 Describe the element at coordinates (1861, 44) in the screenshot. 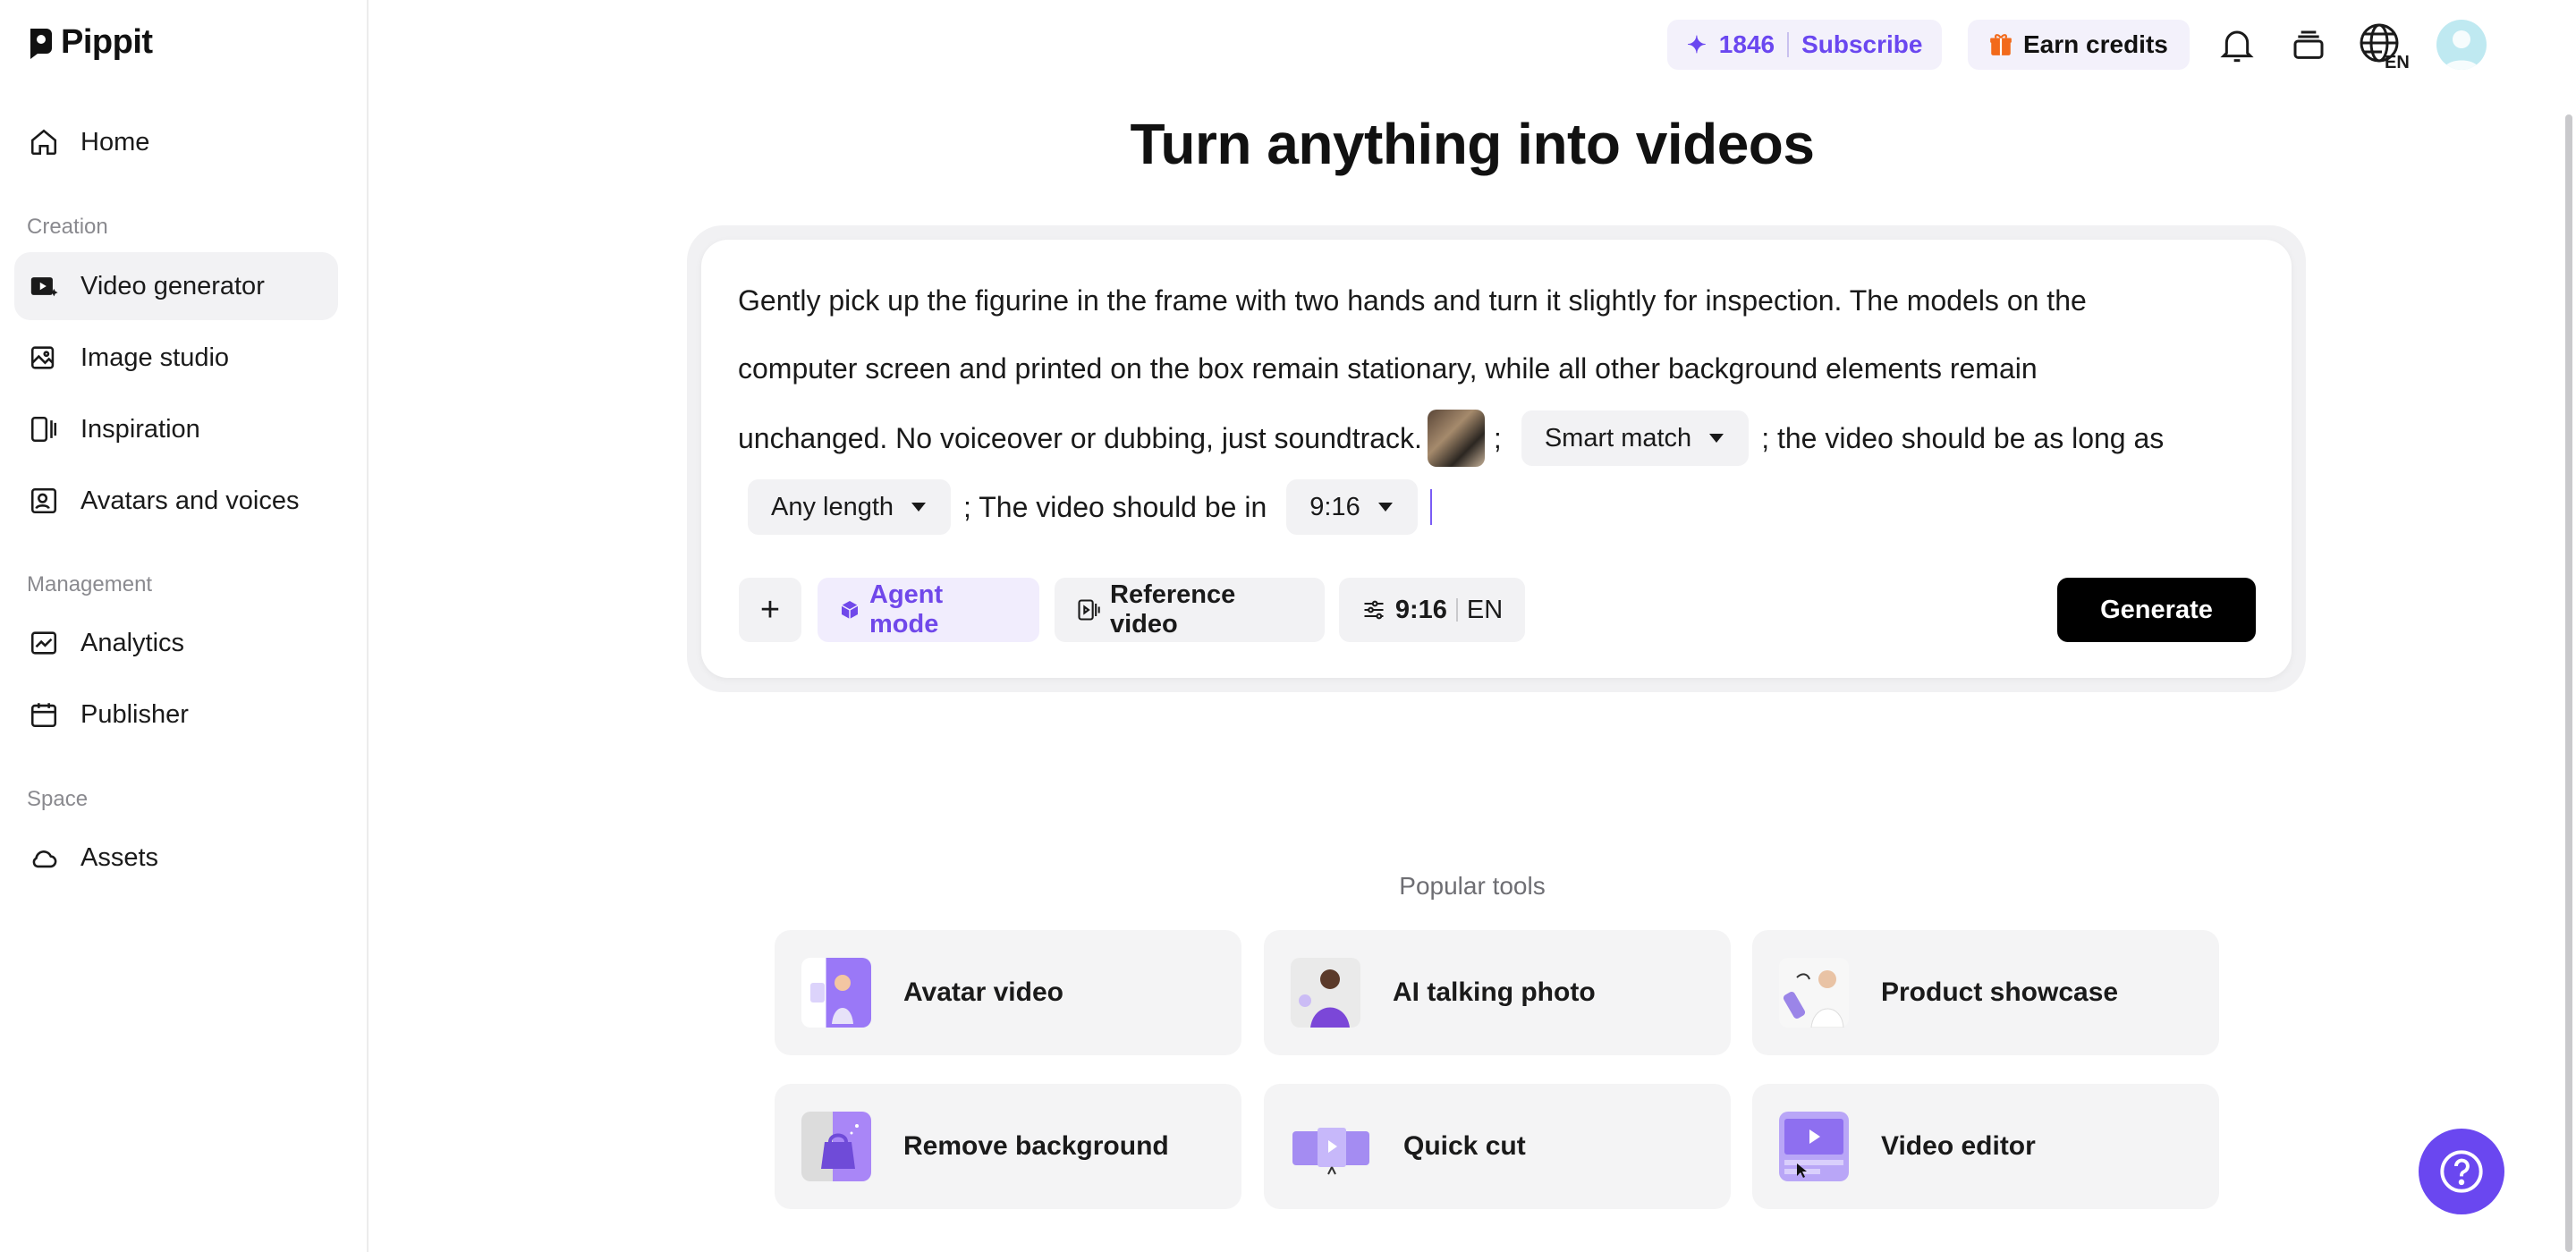

I see `subscribe-link: Subscribe` at that location.